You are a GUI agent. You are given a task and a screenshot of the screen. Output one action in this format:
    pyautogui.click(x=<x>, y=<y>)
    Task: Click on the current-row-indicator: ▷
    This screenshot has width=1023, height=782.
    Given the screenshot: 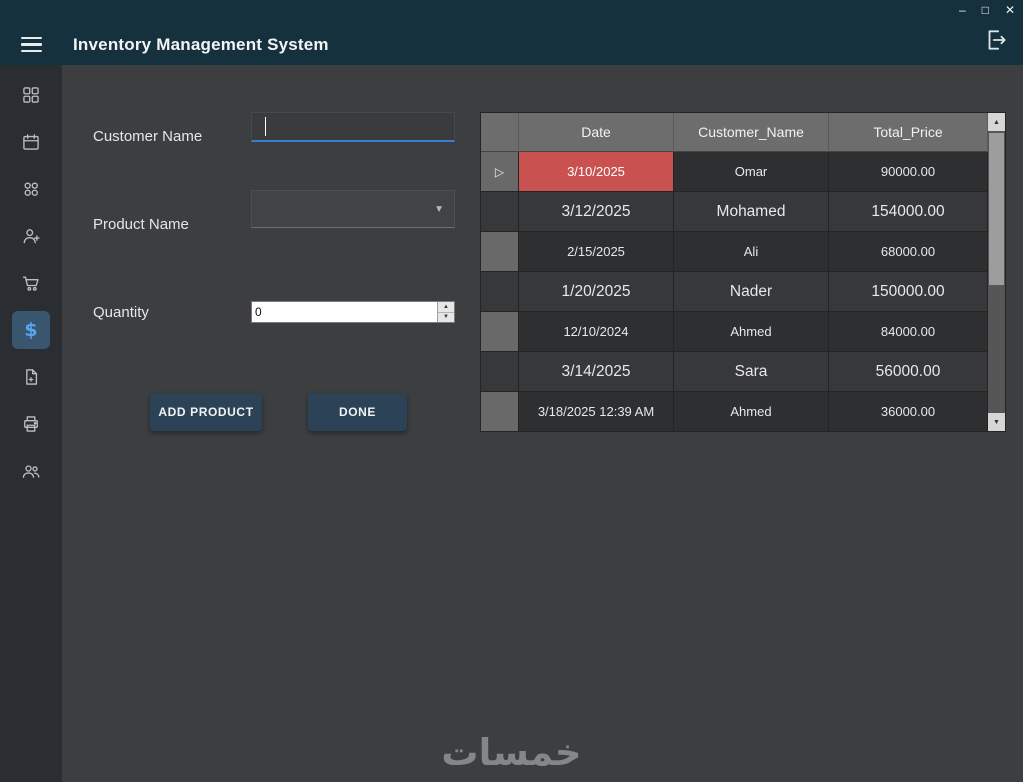 What is the action you would take?
    pyautogui.click(x=499, y=171)
    